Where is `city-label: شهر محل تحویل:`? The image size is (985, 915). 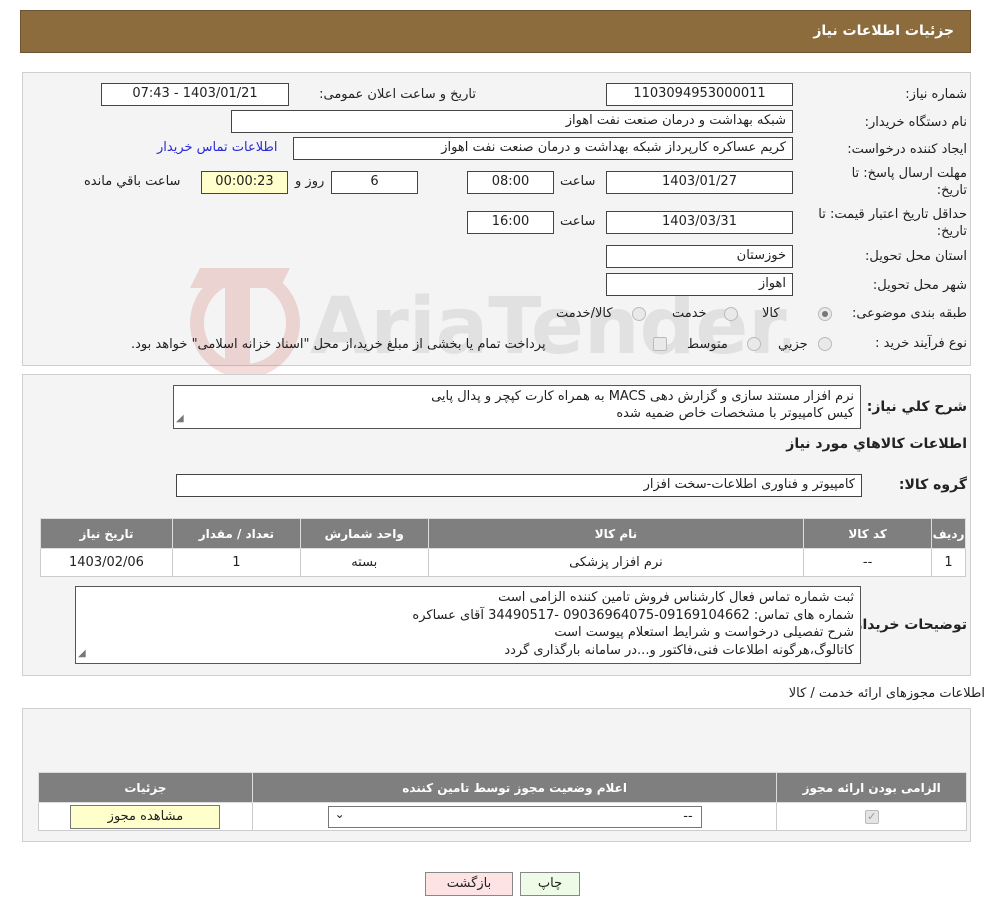
city-label: شهر محل تحویل: is located at coordinates (919, 285).